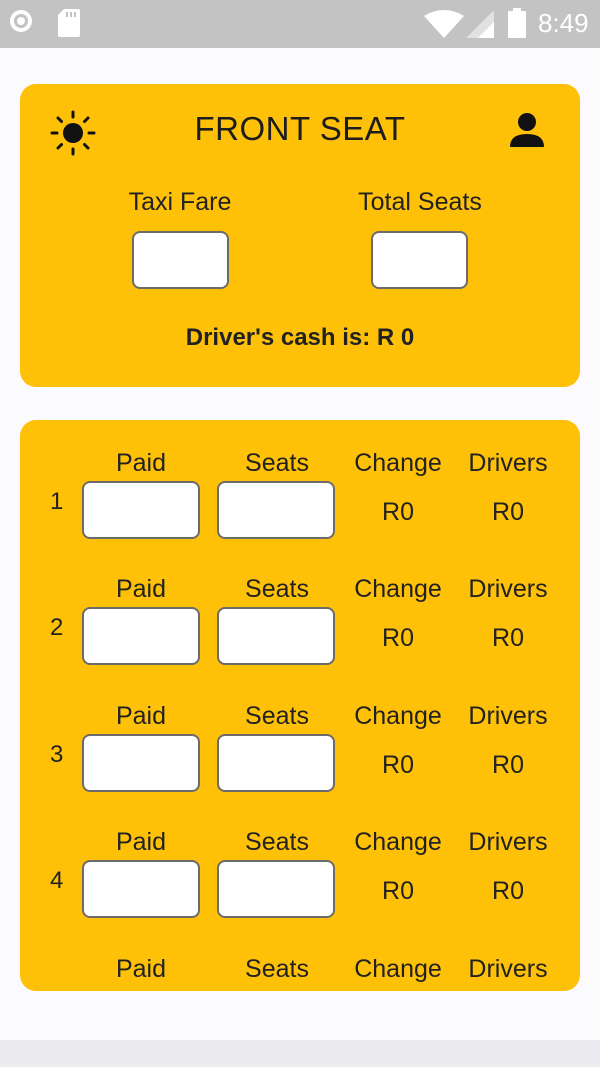  What do you see at coordinates (300, 1053) in the screenshot?
I see `bottom-navigation-strip` at bounding box center [300, 1053].